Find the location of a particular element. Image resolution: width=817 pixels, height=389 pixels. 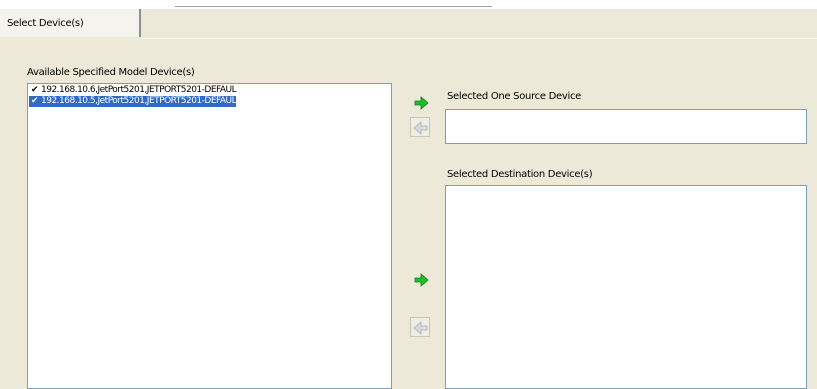

available-devices-label: Available Specified Model Device(s) is located at coordinates (111, 72).